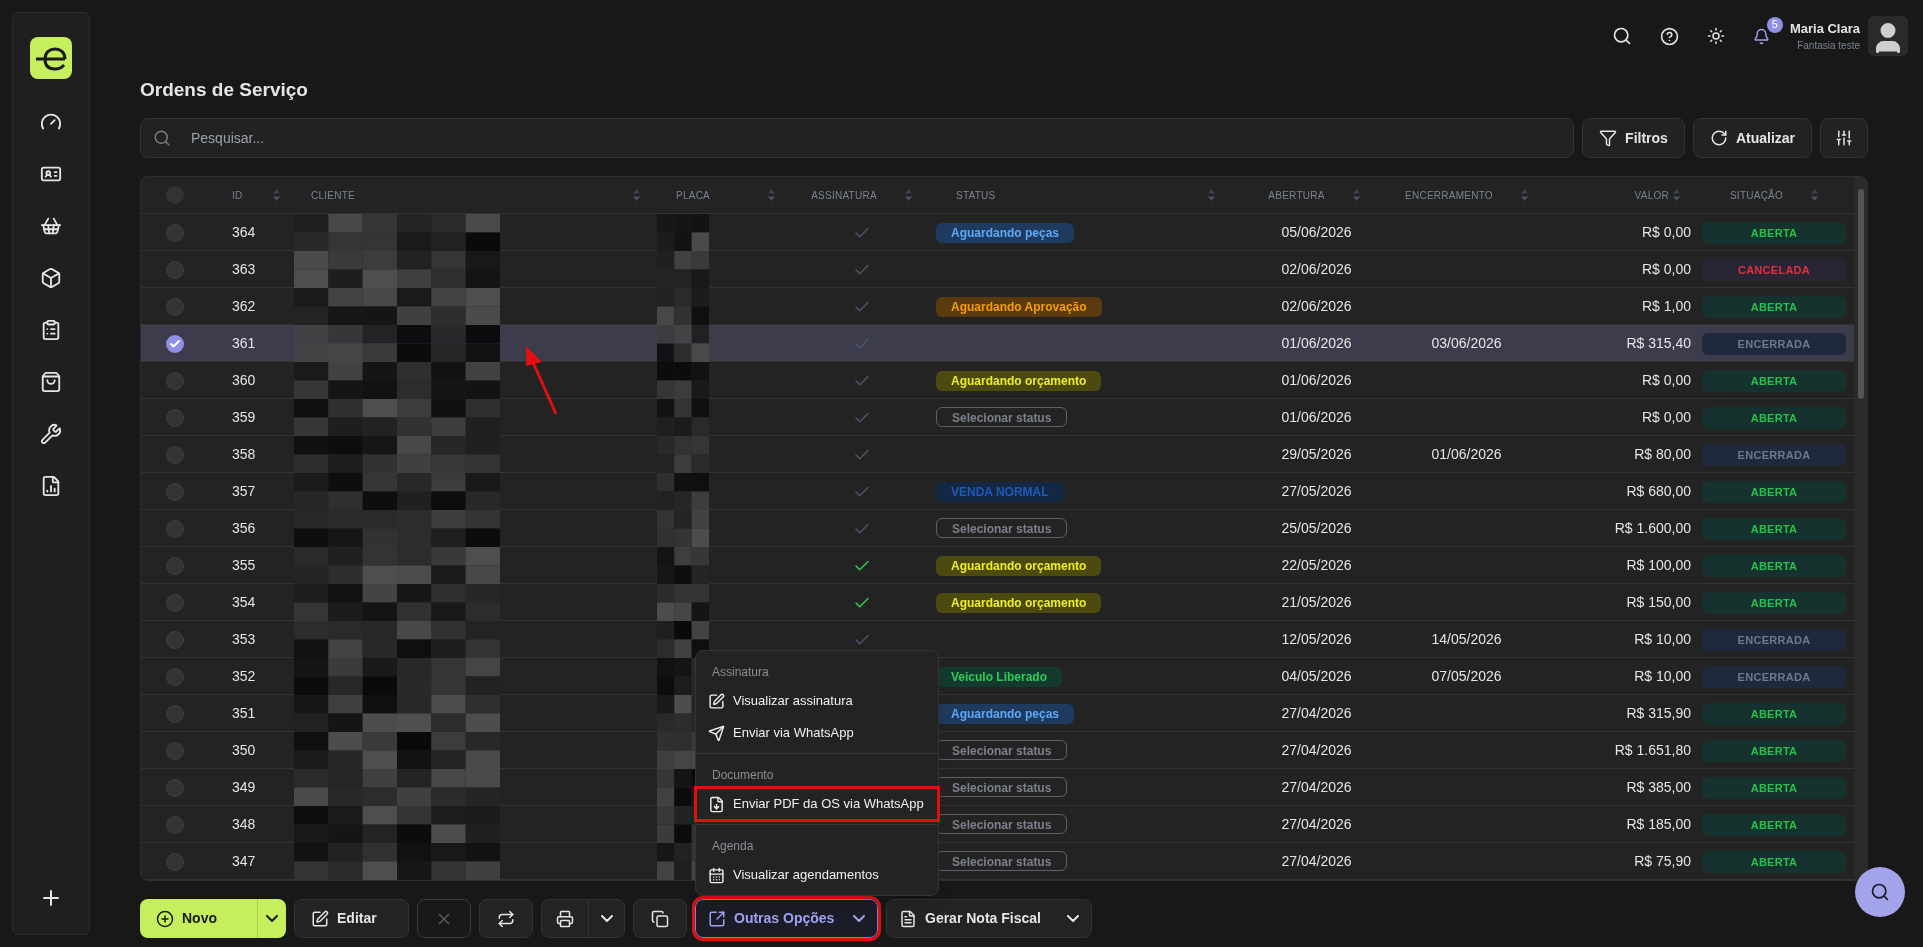 This screenshot has height=947, width=1923. I want to click on status-tag: Veiculo Liberado, so click(999, 677).